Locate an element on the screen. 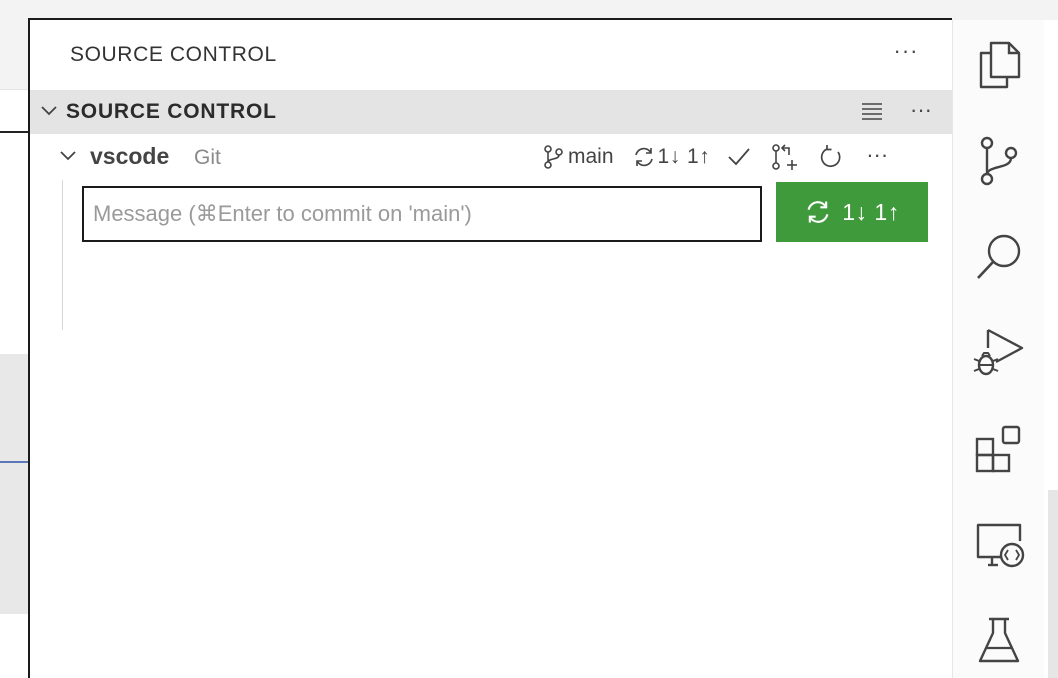 Image resolution: width=1058 pixels, height=678 pixels. activity-explorer is located at coordinates (999, 65).